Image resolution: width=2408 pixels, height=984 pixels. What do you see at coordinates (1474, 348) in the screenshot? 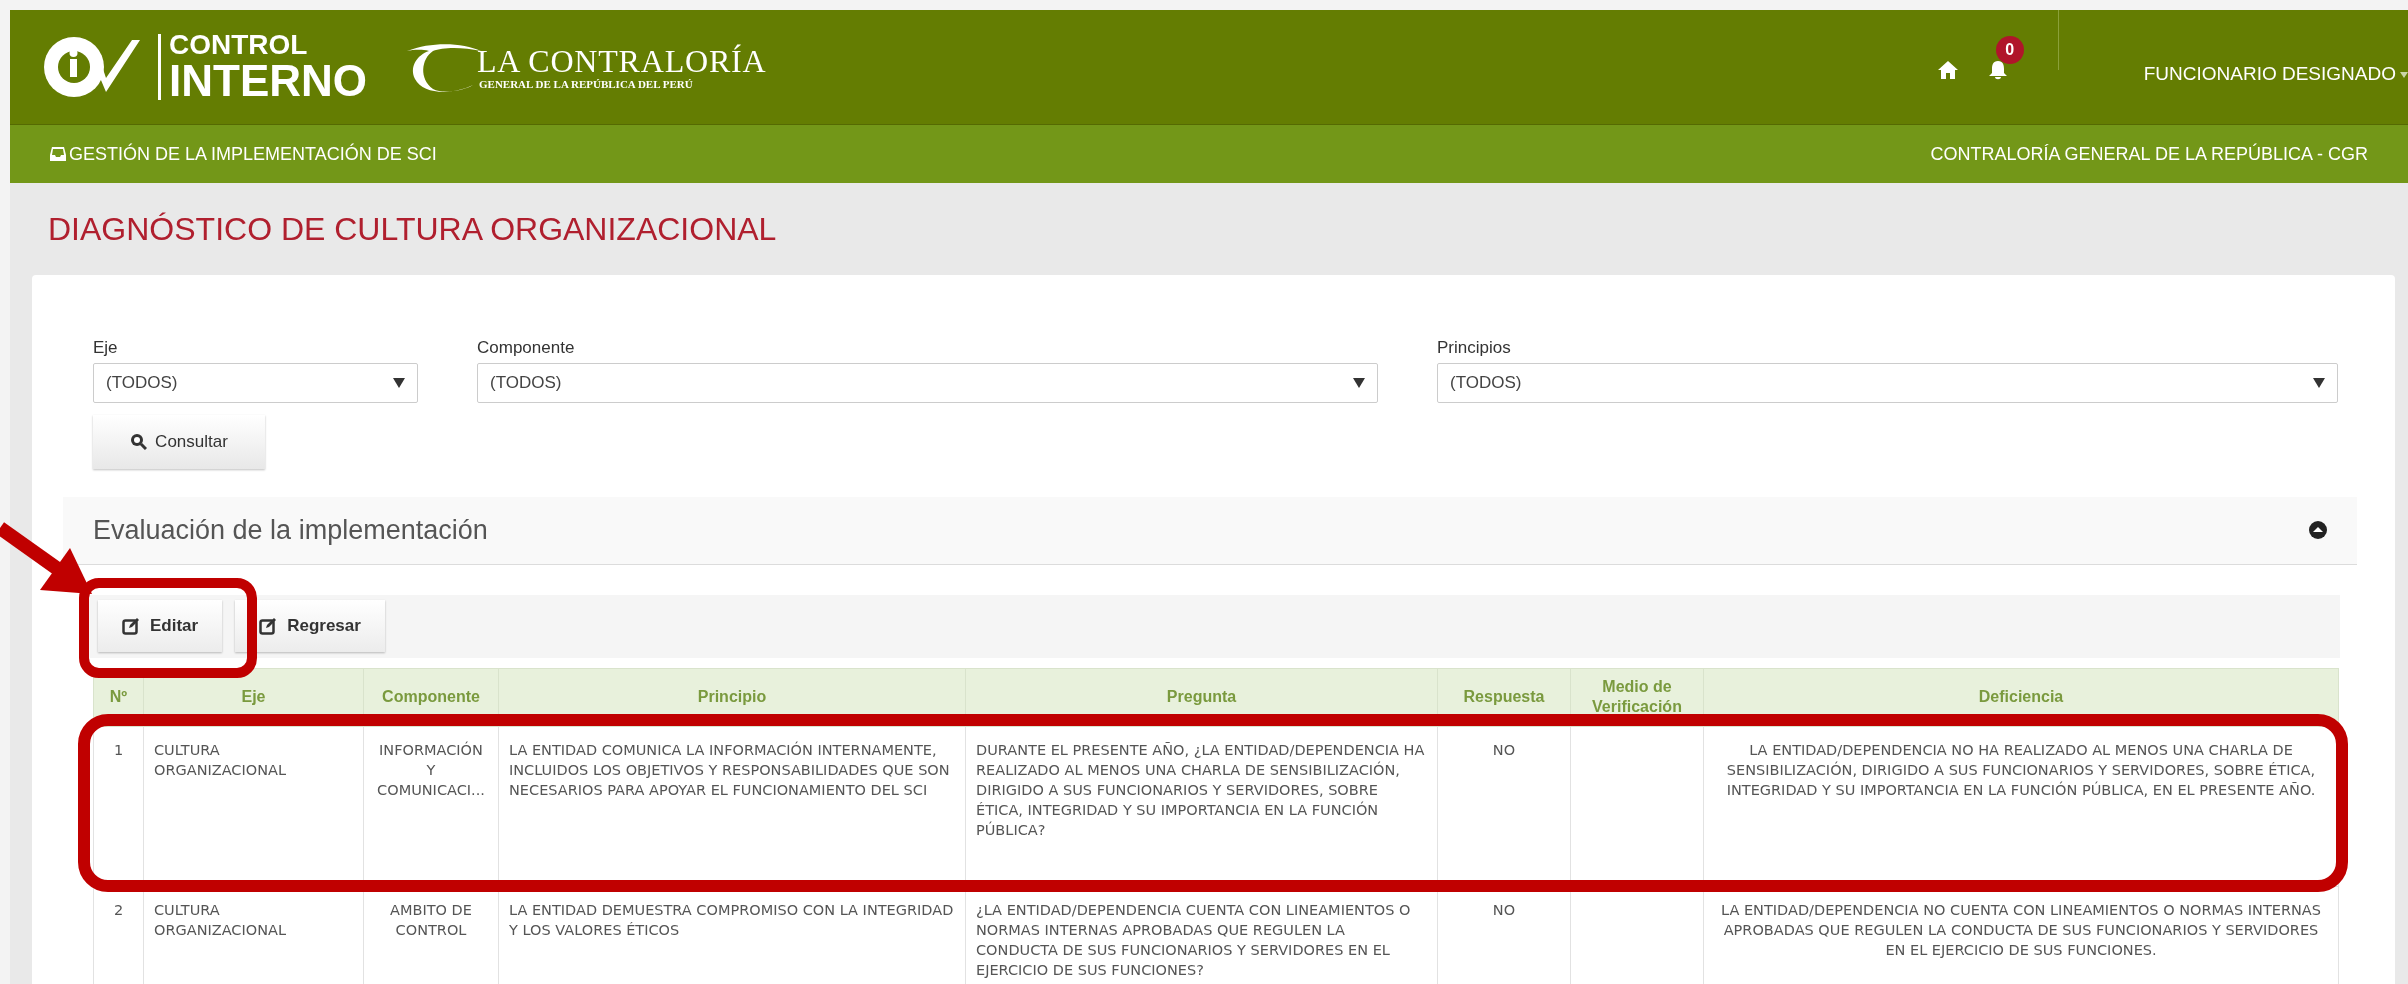
I see `filter-label: Principios` at bounding box center [1474, 348].